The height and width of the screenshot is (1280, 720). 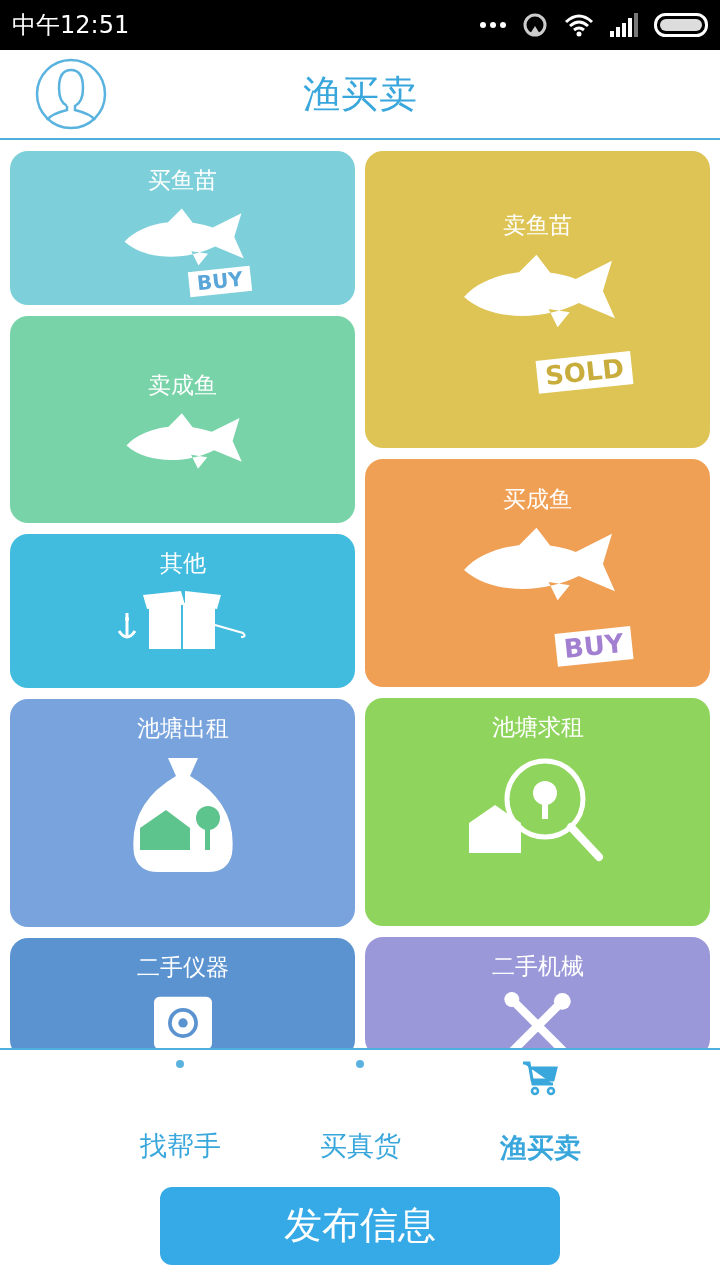 What do you see at coordinates (71, 25) in the screenshot?
I see `status-time: 中午12:51` at bounding box center [71, 25].